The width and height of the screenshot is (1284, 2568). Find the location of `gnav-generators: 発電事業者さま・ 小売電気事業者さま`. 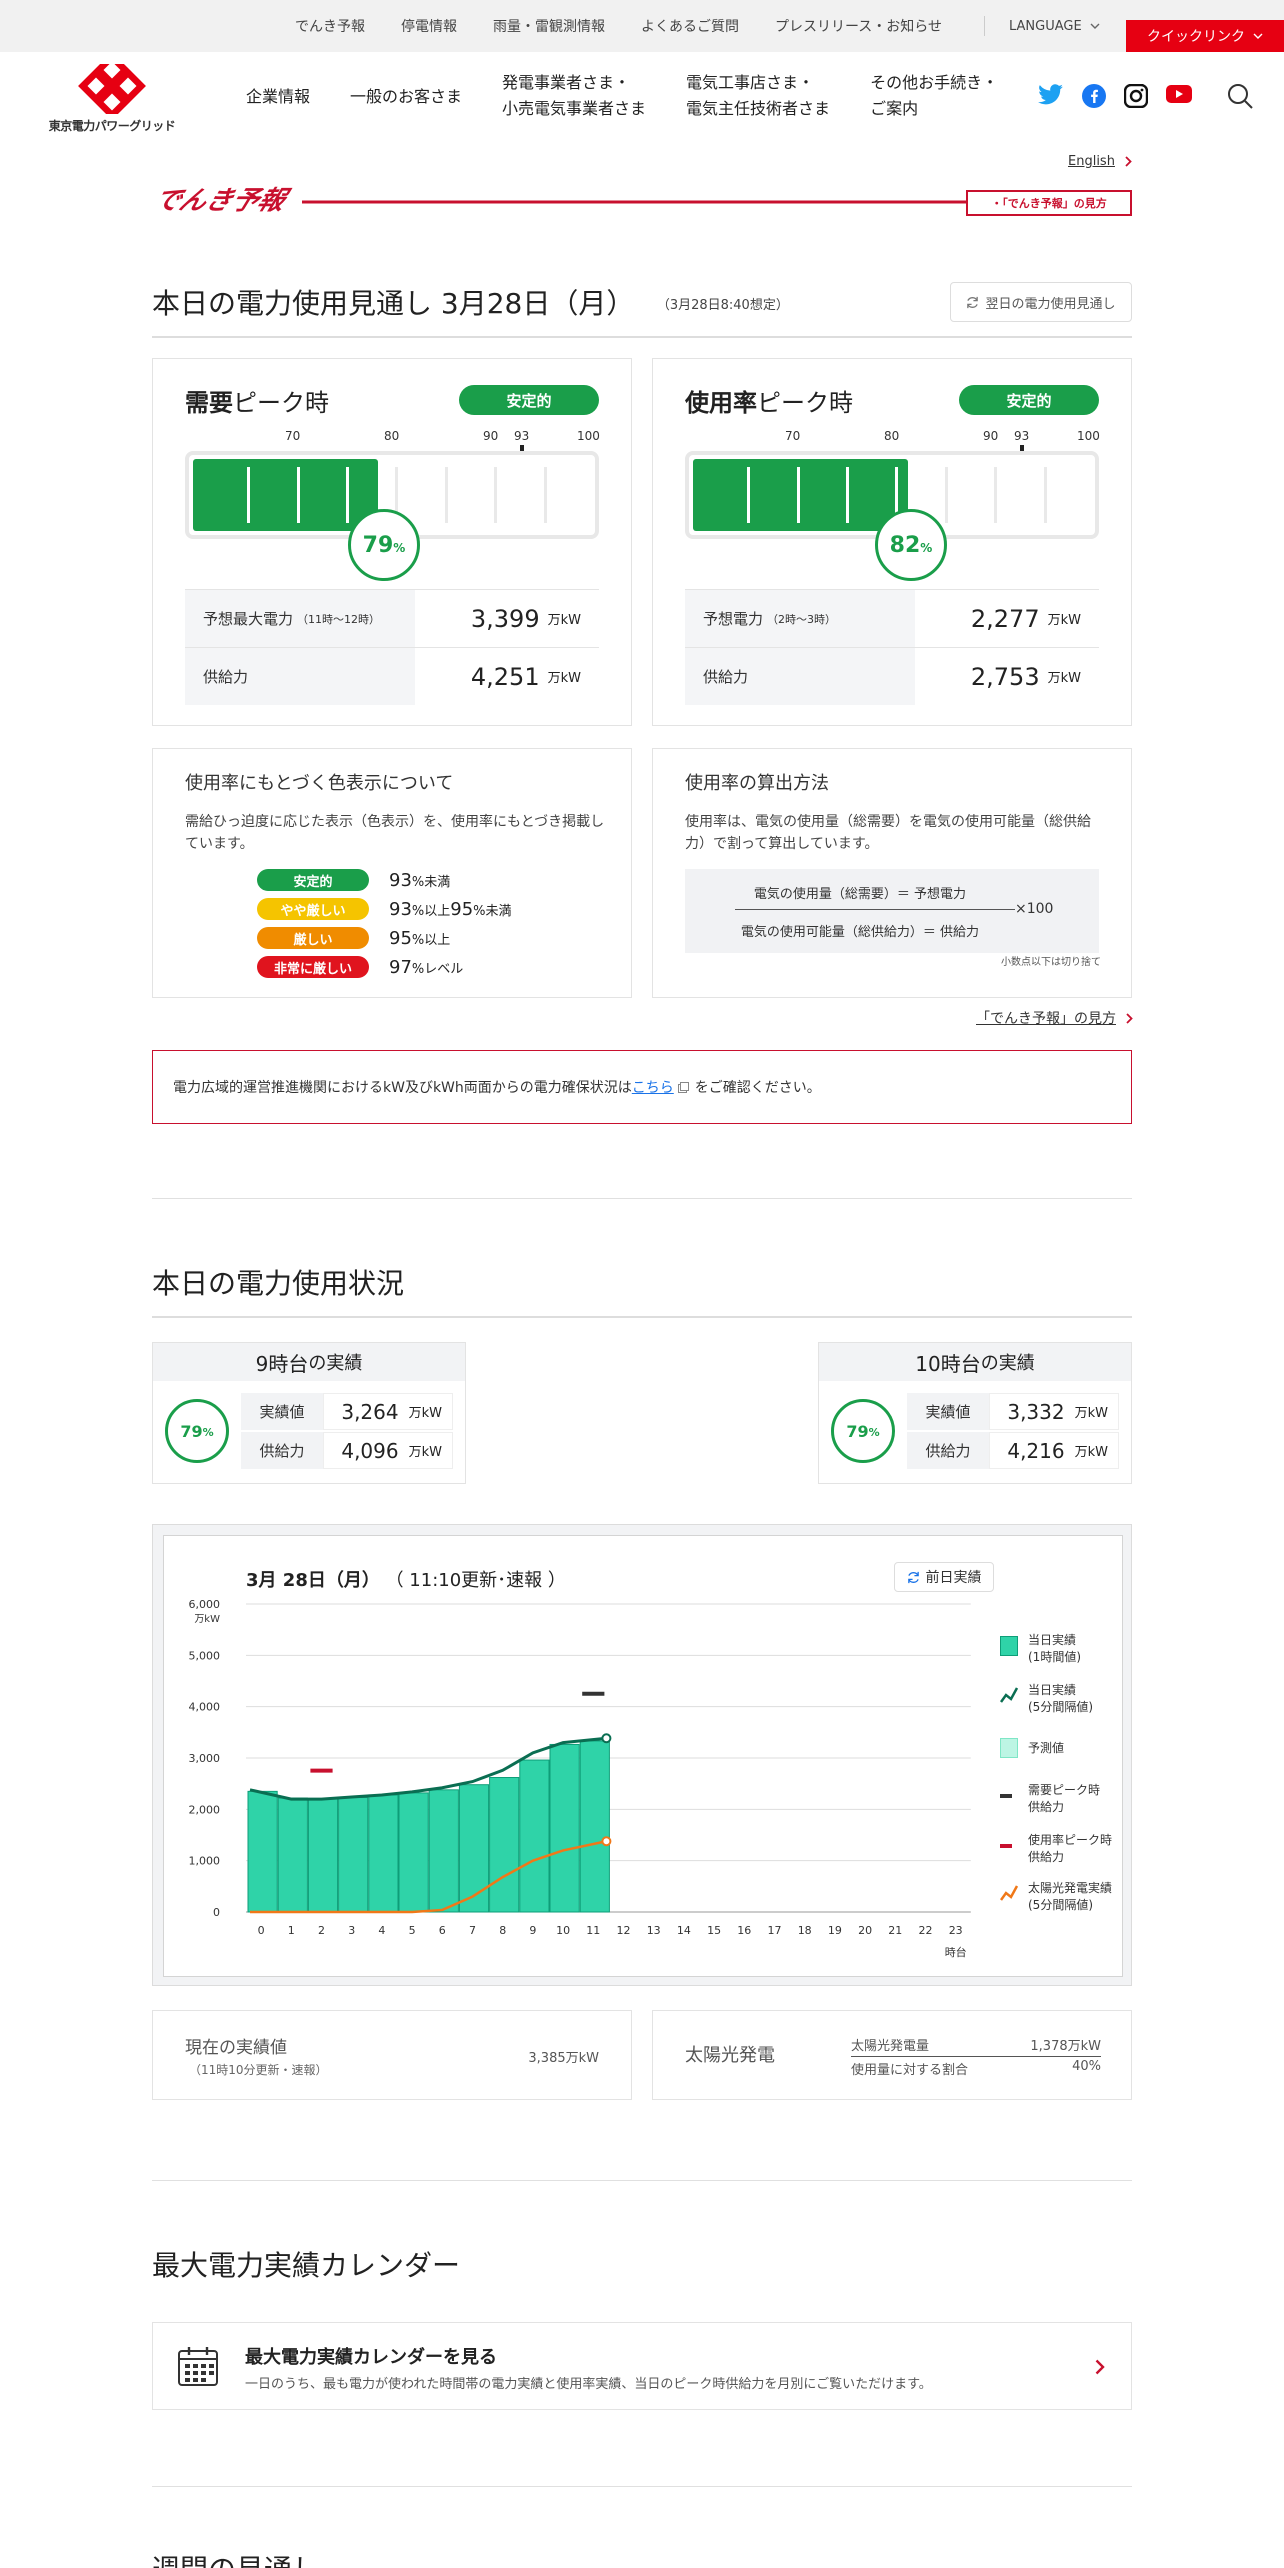

gnav-generators: 発電事業者さま・ 小売電気事業者さま is located at coordinates (574, 96).